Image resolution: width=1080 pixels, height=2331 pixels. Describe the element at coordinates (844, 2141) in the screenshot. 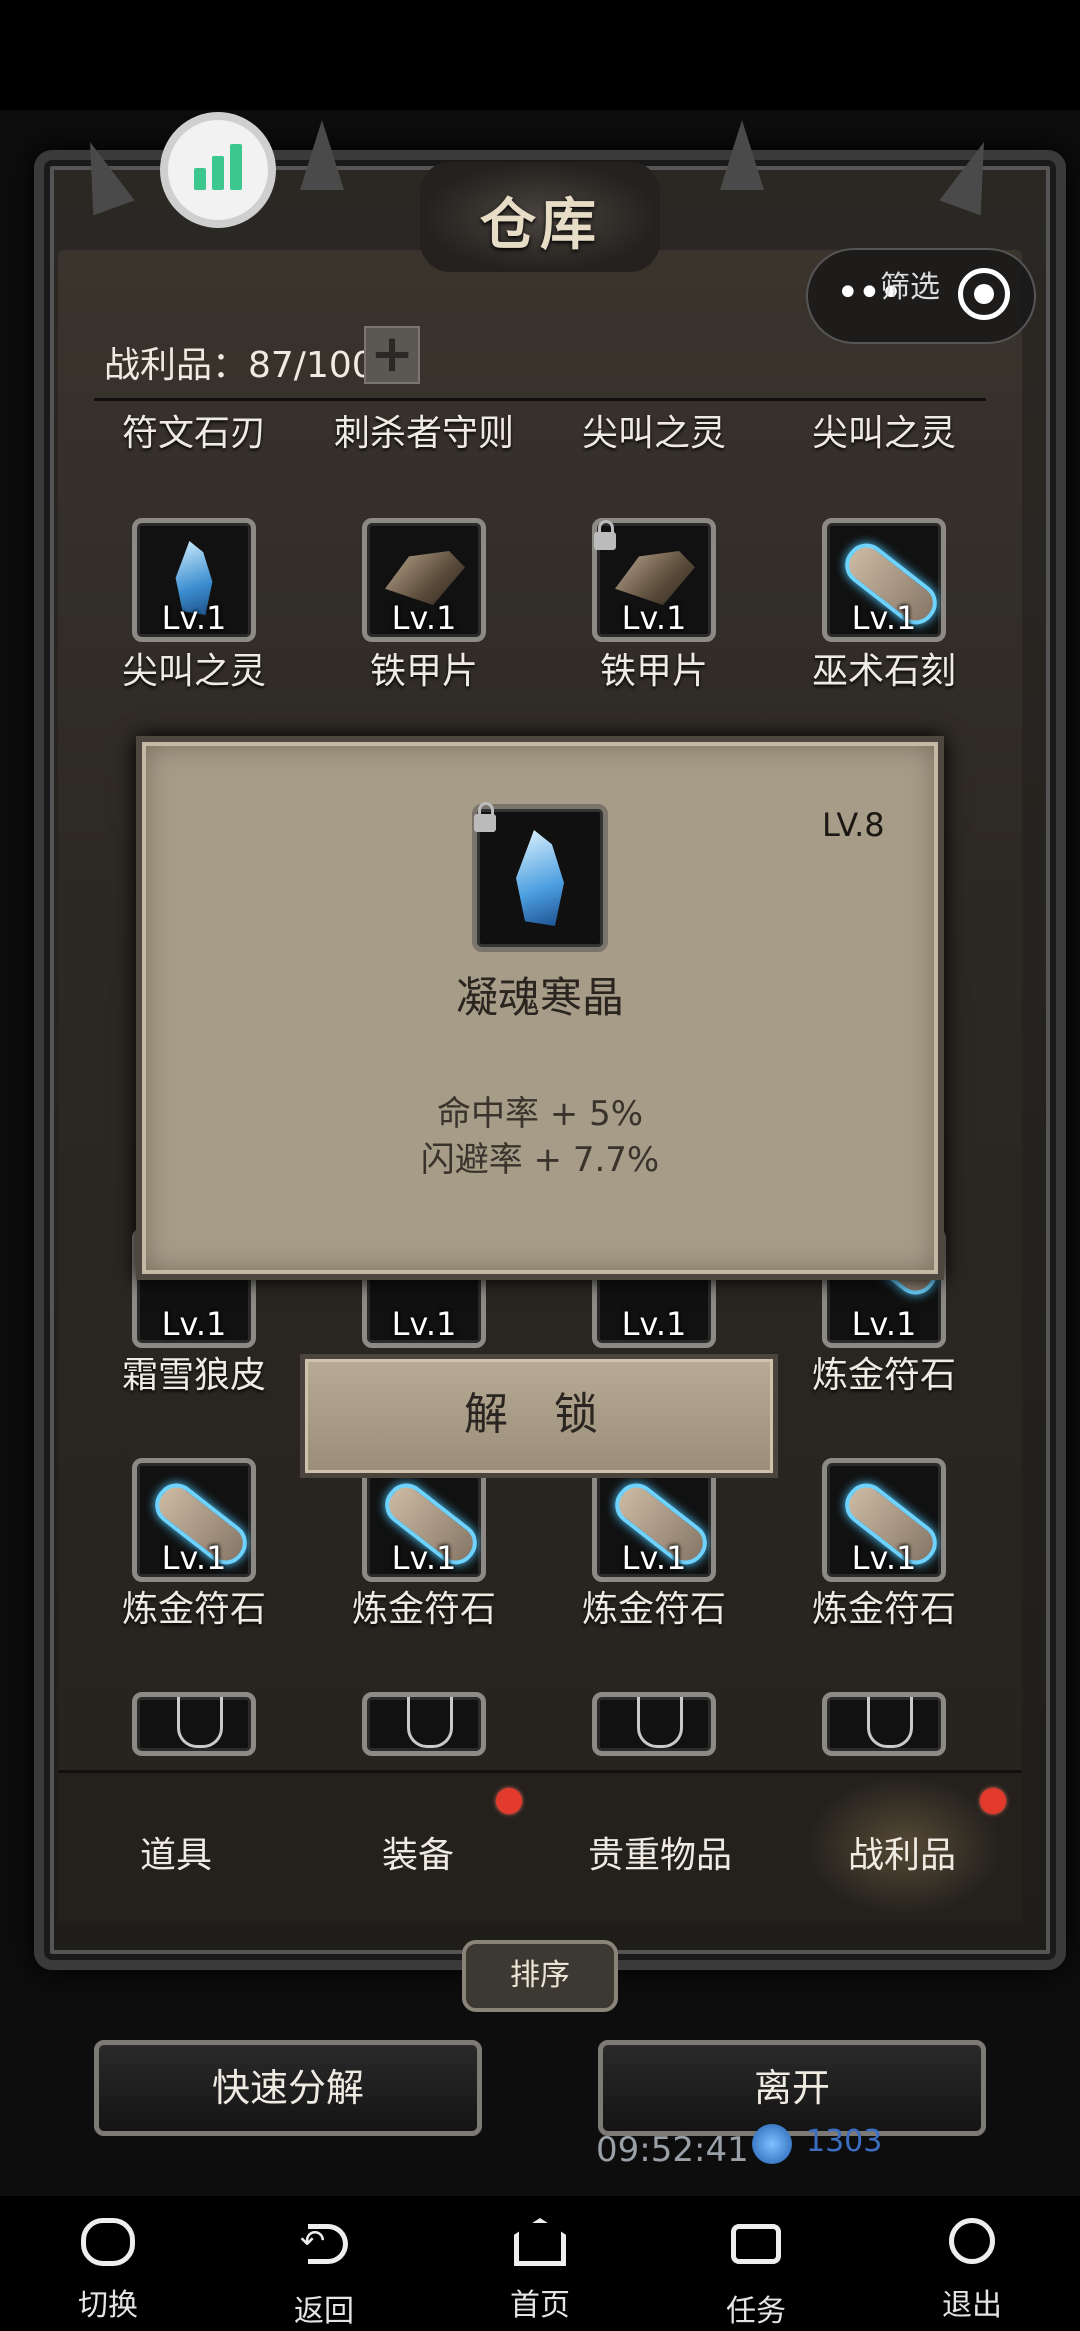

I see `gem-count: 1303` at that location.